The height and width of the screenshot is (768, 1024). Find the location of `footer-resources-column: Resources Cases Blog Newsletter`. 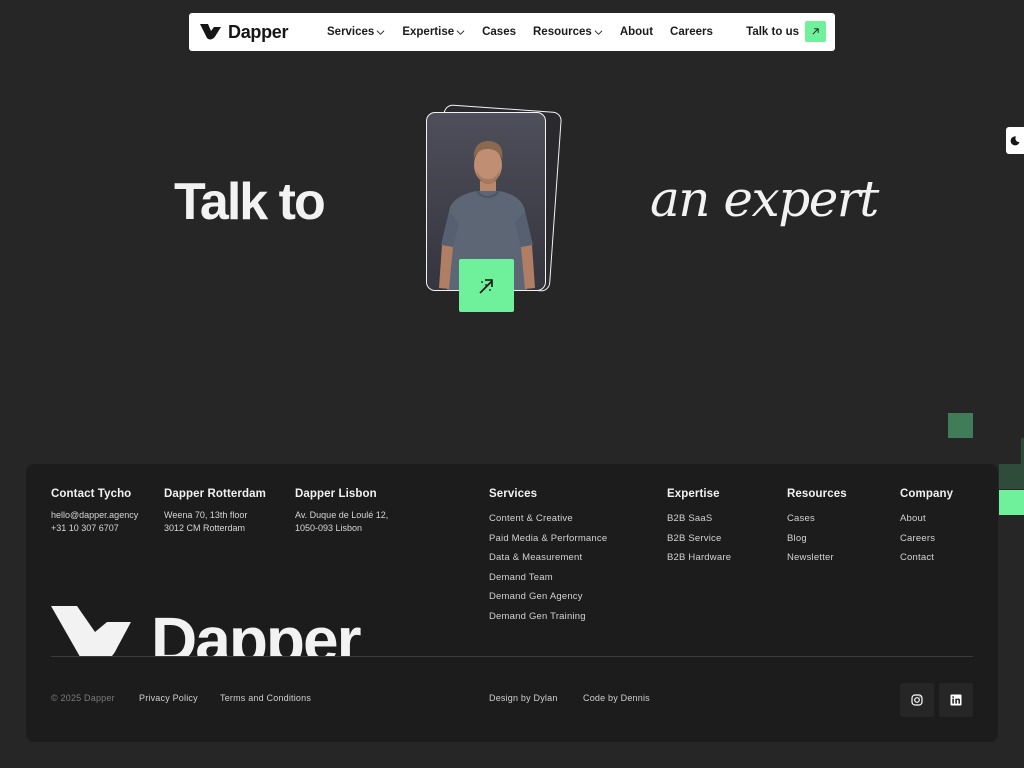

footer-resources-column: Resources Cases Blog Newsletter is located at coordinates (817, 528).